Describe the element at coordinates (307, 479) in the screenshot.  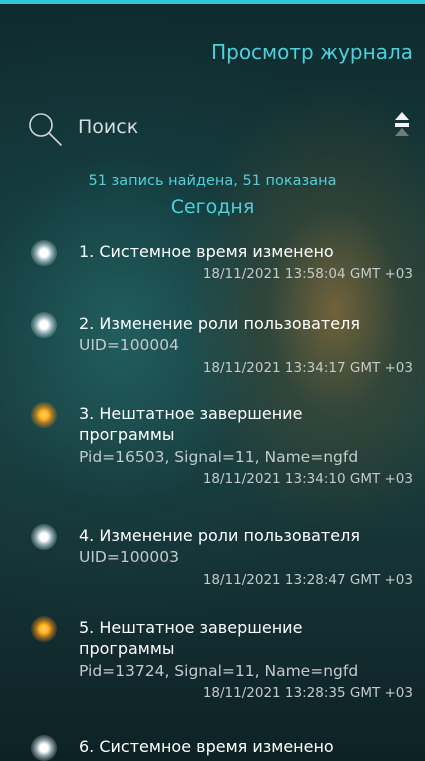
I see `log-entry-timestamp: 18/11/2021 13:34:10 GMT +03` at that location.